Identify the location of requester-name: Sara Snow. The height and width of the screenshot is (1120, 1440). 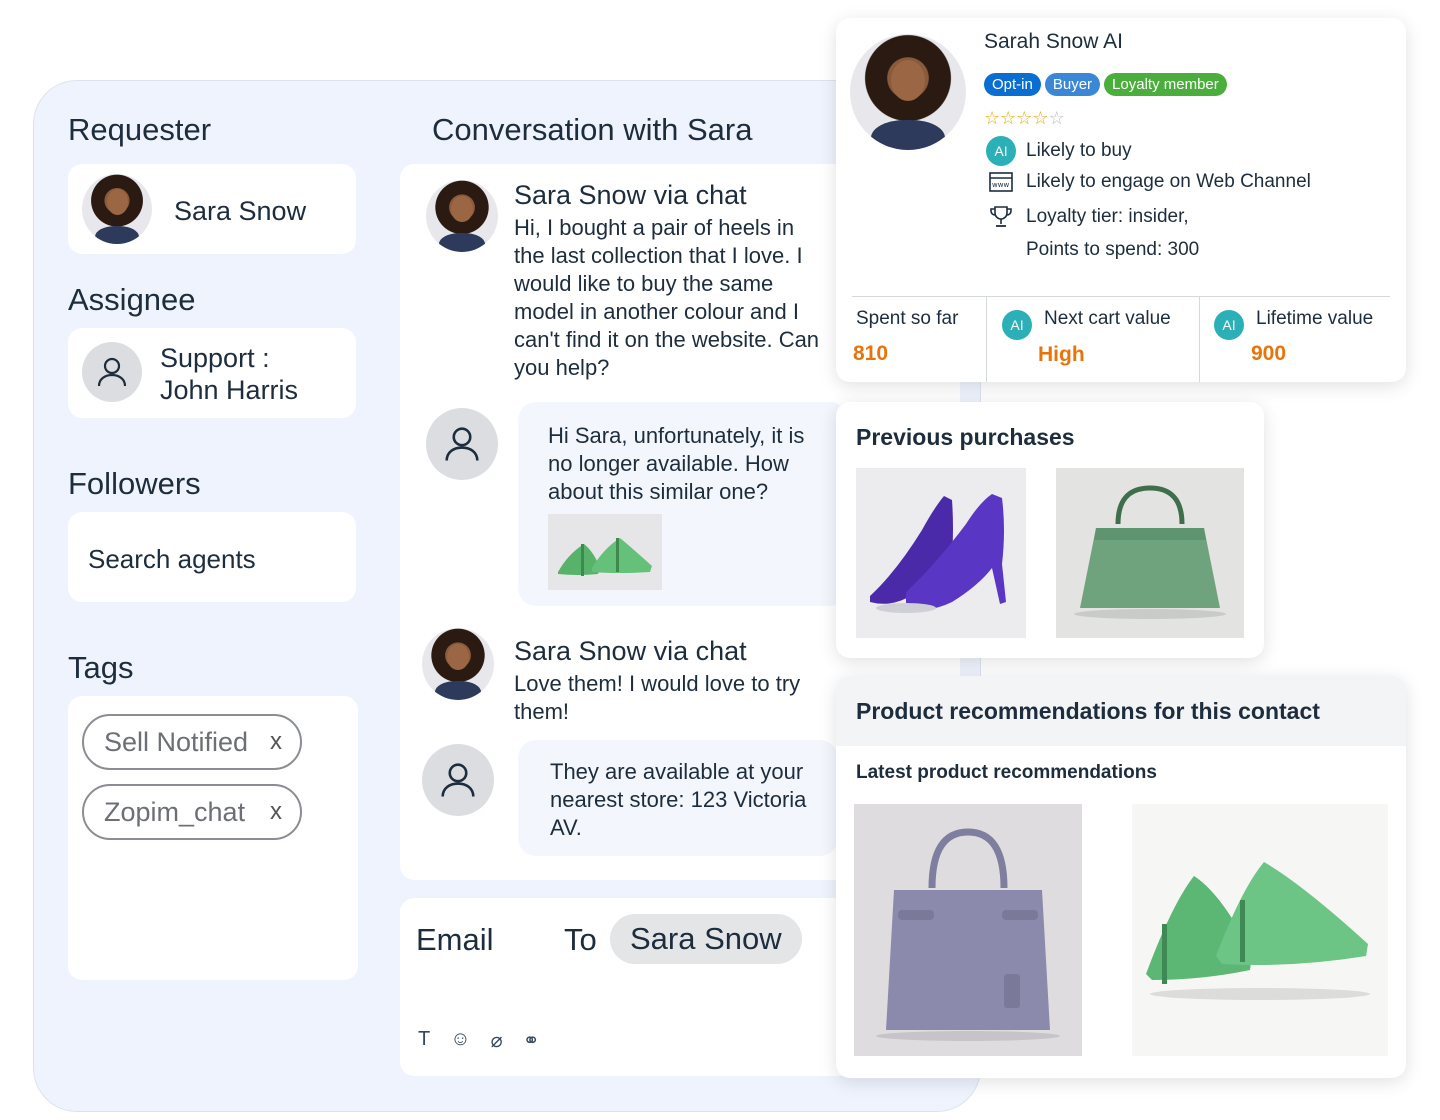
(240, 211).